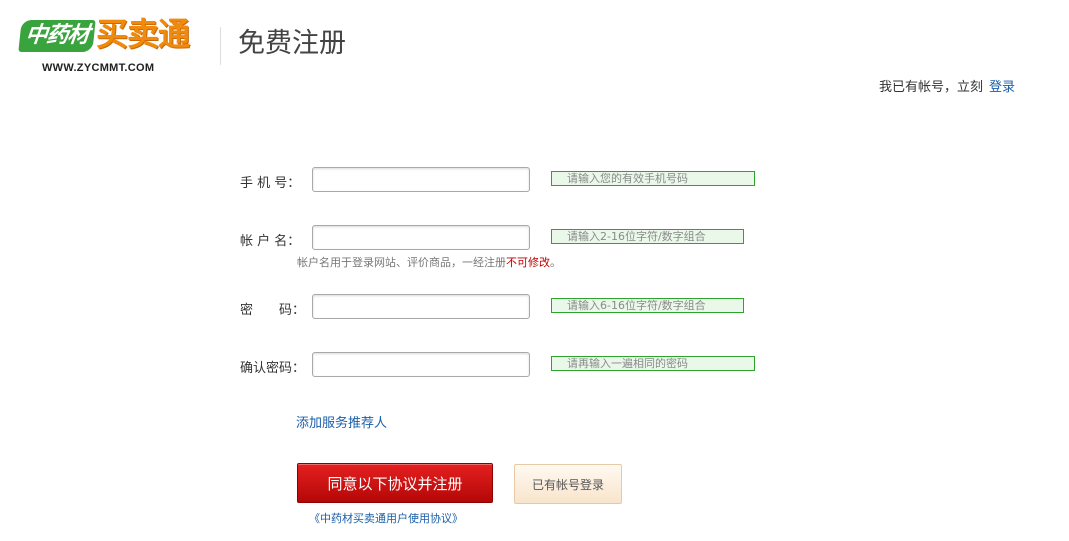 The width and height of the screenshot is (1069, 541). I want to click on password-row: 密 码： 请输入6-16位字符/数字组合, so click(534, 309).